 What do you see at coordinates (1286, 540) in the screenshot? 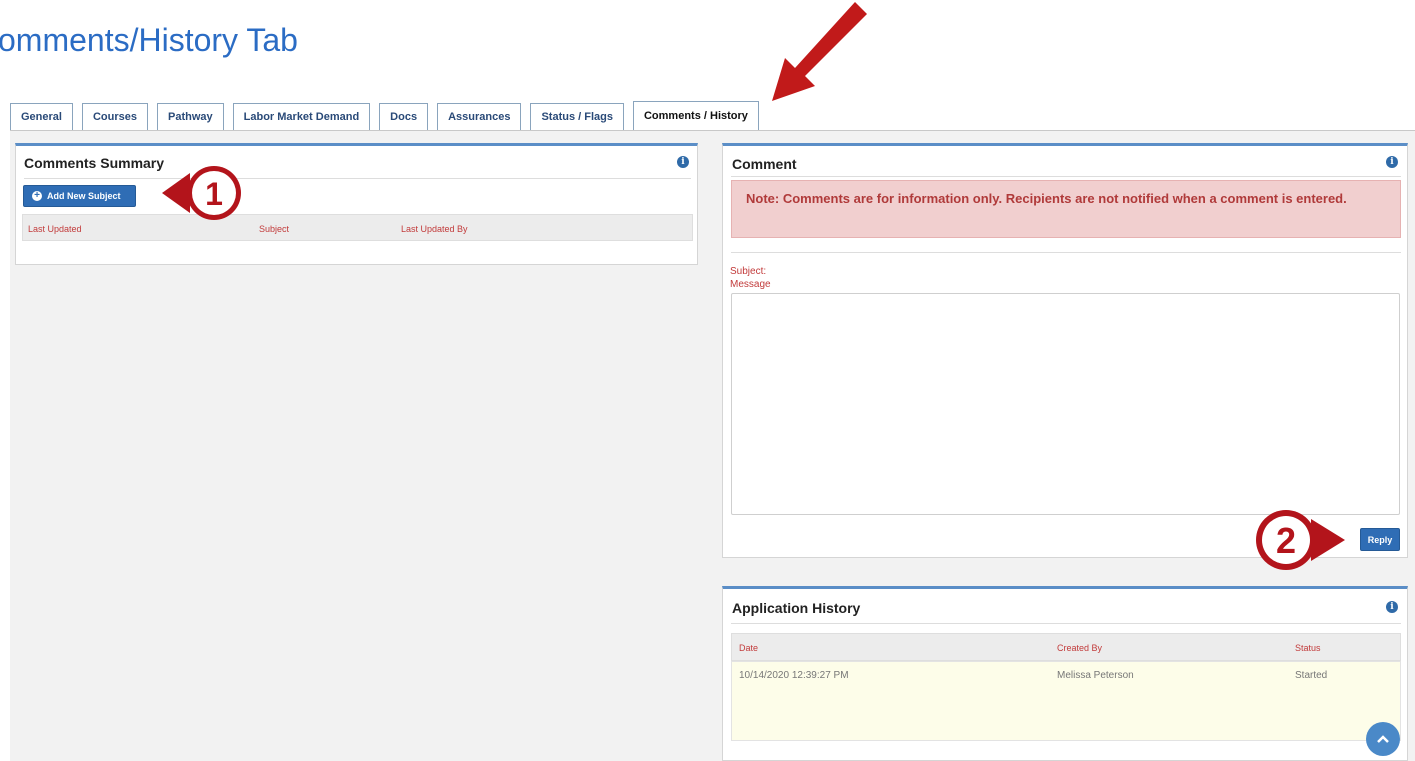
I see `callout-2-number: 2` at bounding box center [1286, 540].